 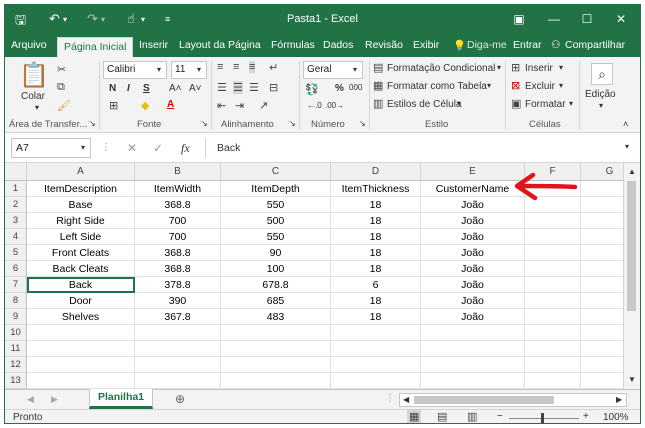 I want to click on cell-e9: João, so click(x=473, y=317).